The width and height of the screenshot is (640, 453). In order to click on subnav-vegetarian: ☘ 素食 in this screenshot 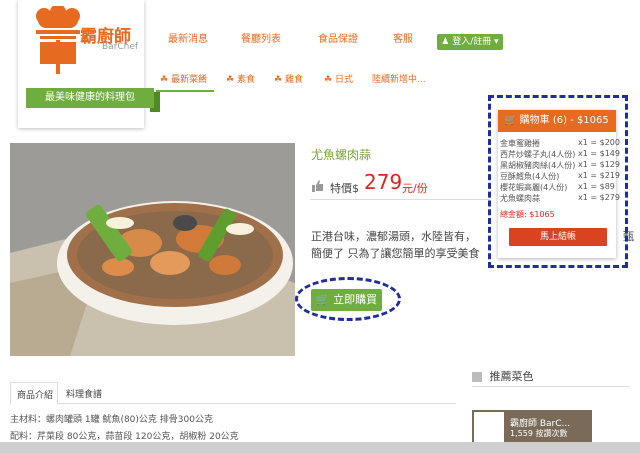, I will do `click(240, 78)`.